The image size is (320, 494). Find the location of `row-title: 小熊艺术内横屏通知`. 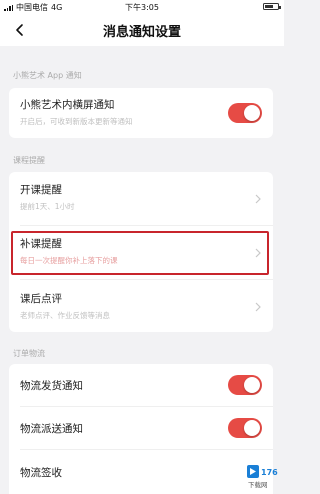

row-title: 小熊艺术内横屏通知 is located at coordinates (67, 105).